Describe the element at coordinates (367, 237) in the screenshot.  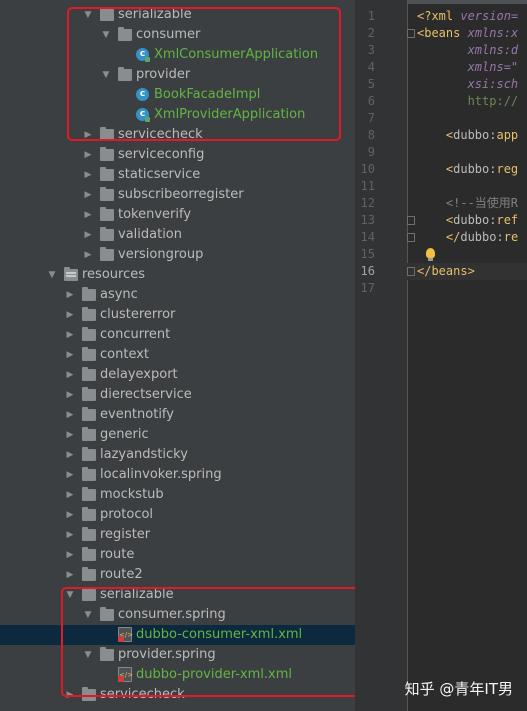
I see `line-number: 14` at that location.